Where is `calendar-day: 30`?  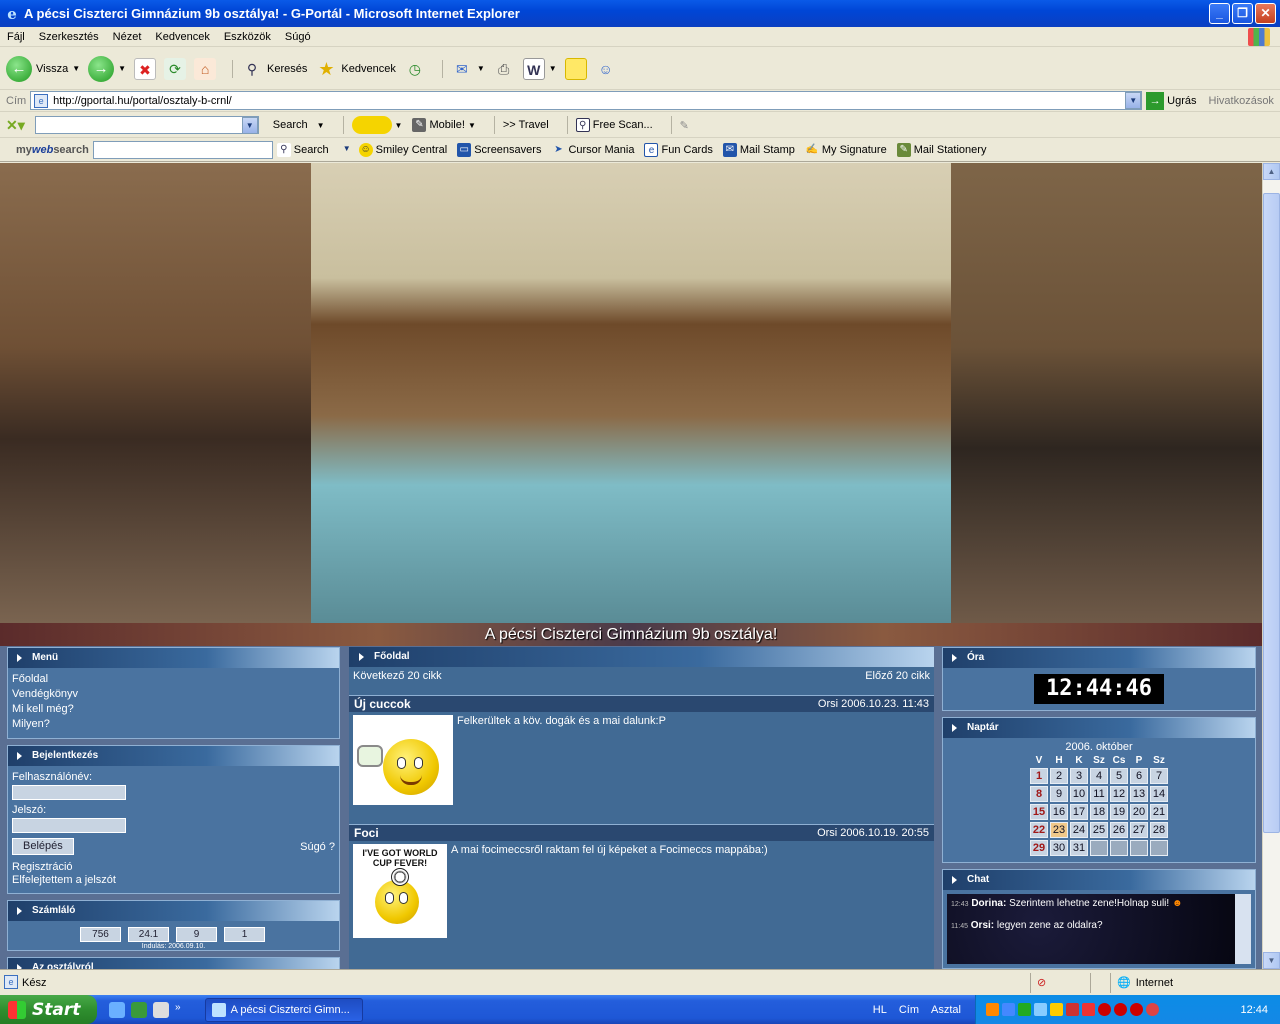
calendar-day: 30 is located at coordinates (1059, 848).